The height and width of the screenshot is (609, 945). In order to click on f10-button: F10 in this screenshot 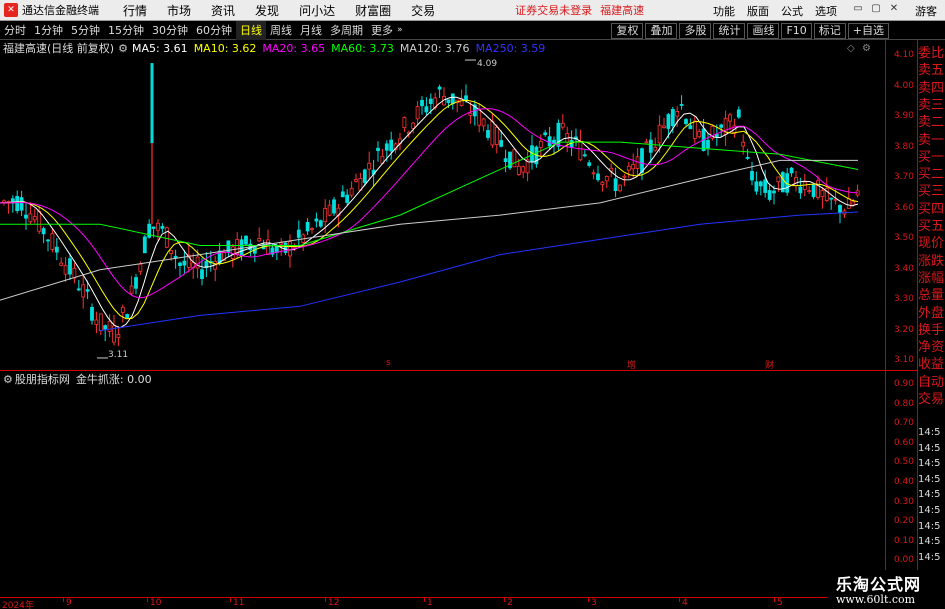, I will do `click(796, 30)`.